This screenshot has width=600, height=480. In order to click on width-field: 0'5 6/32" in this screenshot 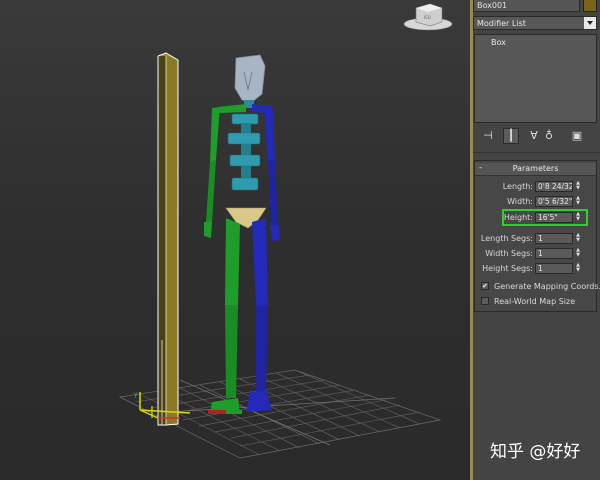, I will do `click(554, 201)`.